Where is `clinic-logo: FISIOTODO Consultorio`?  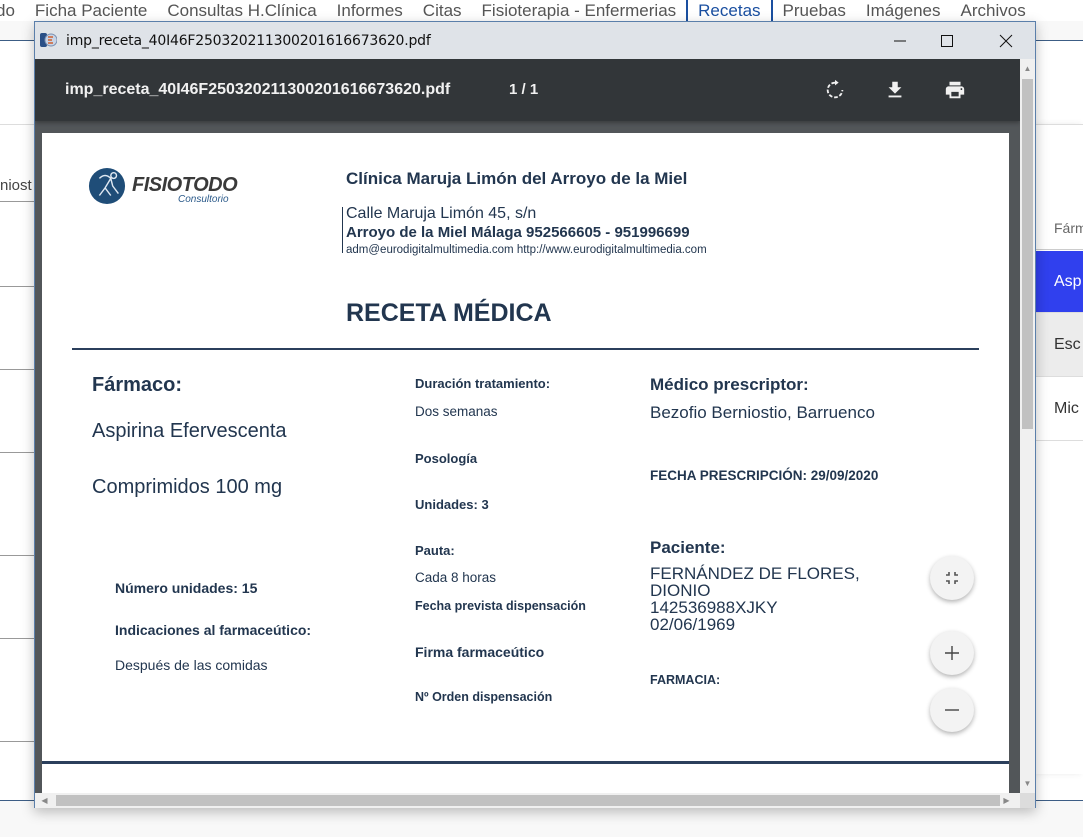 clinic-logo: FISIOTODO Consultorio is located at coordinates (163, 188).